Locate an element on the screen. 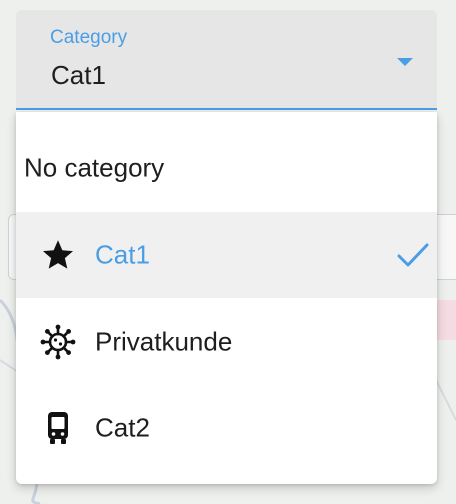  category-select-label: Category is located at coordinates (89, 37).